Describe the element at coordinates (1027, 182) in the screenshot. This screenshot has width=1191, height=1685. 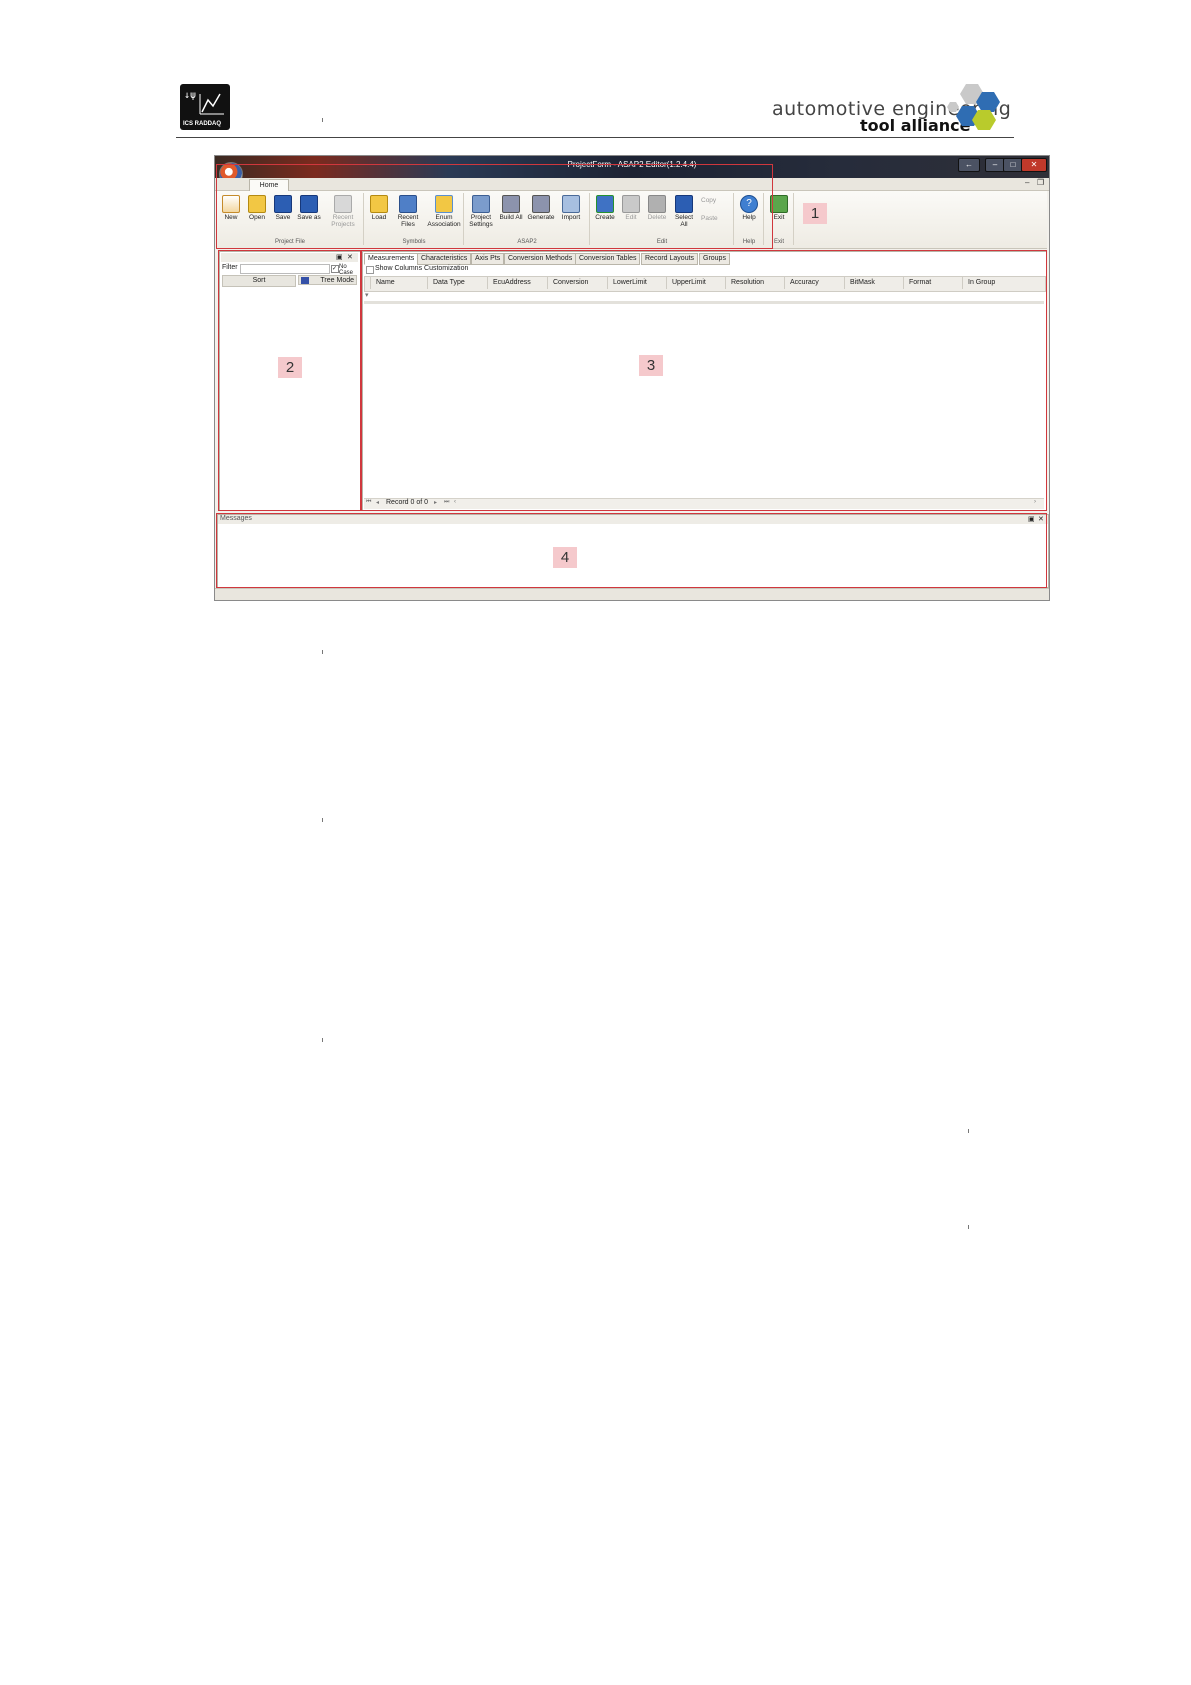
I see `ribbon-minimize-icon: –` at that location.